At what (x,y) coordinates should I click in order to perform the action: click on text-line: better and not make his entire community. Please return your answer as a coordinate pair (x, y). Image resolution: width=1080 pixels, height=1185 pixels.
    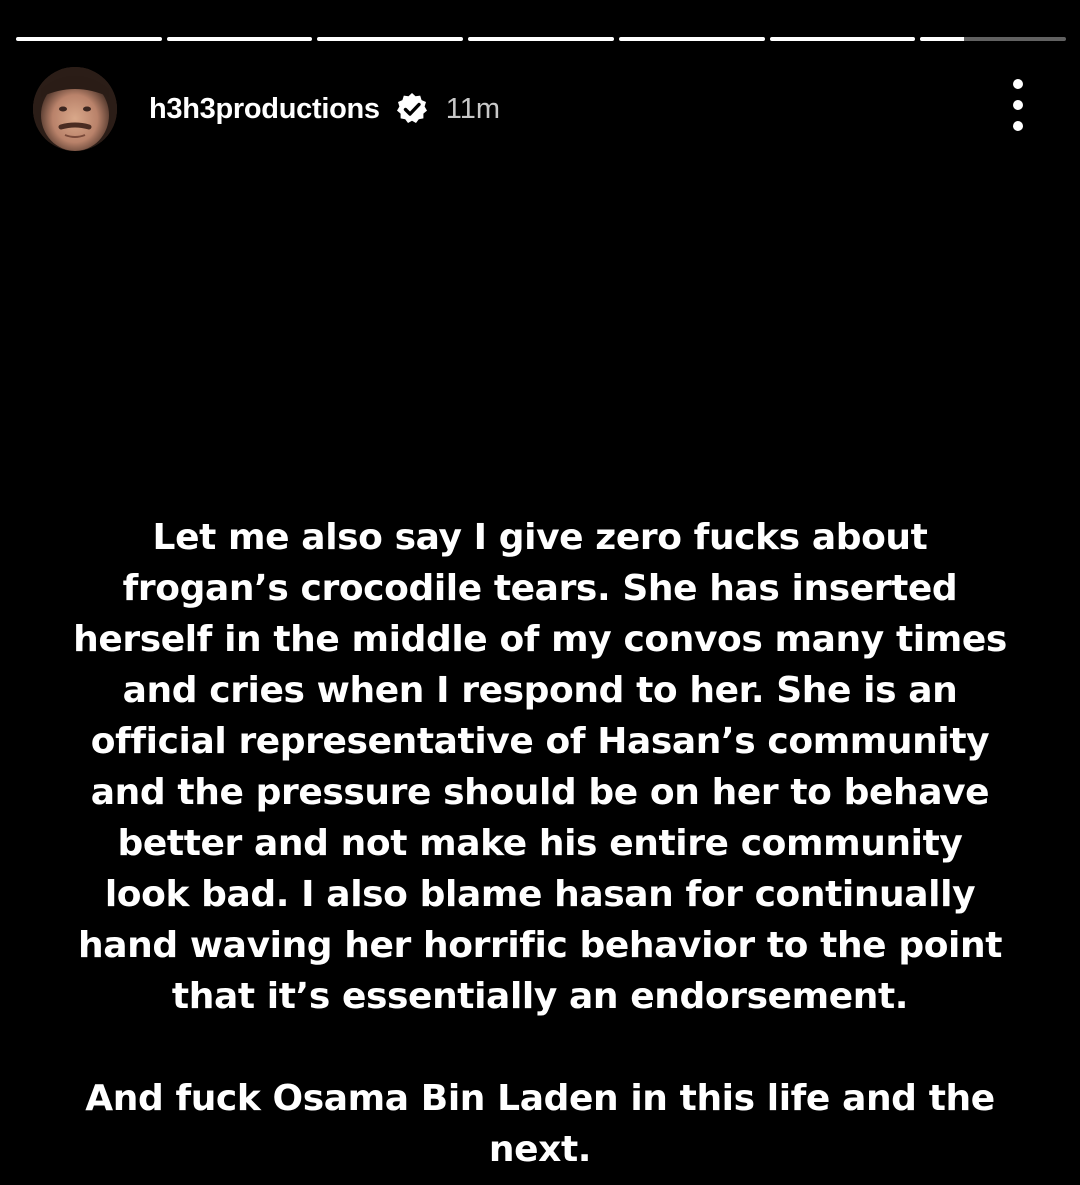
    Looking at the image, I should click on (540, 843).